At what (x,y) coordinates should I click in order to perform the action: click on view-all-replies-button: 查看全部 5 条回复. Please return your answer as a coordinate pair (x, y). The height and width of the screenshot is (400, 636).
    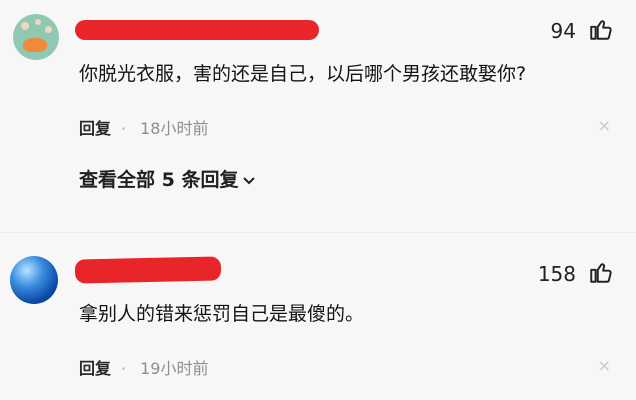
    Looking at the image, I should click on (167, 178).